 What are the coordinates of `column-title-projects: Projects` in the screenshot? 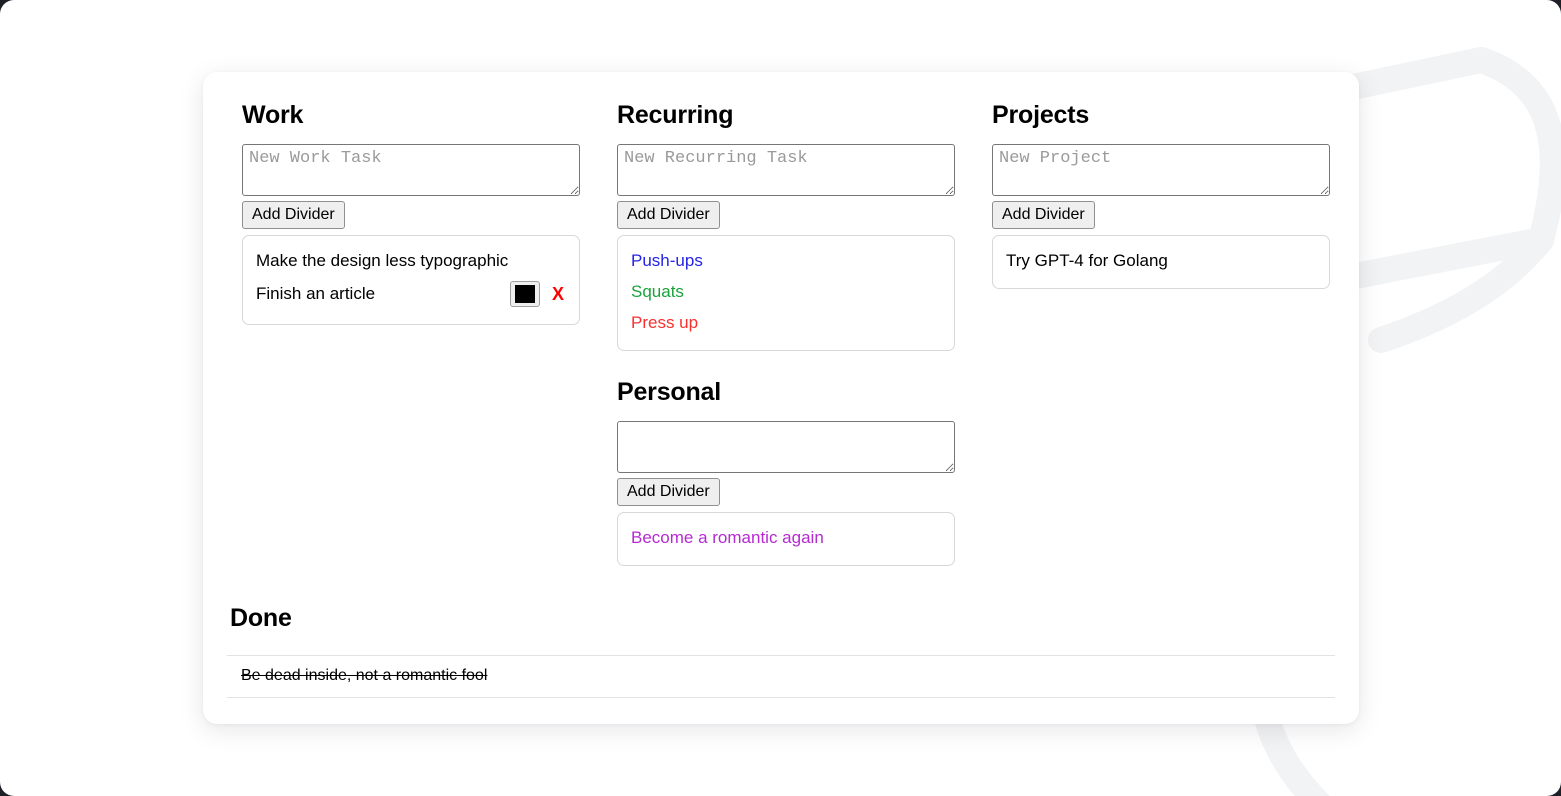 It's located at (1041, 115).